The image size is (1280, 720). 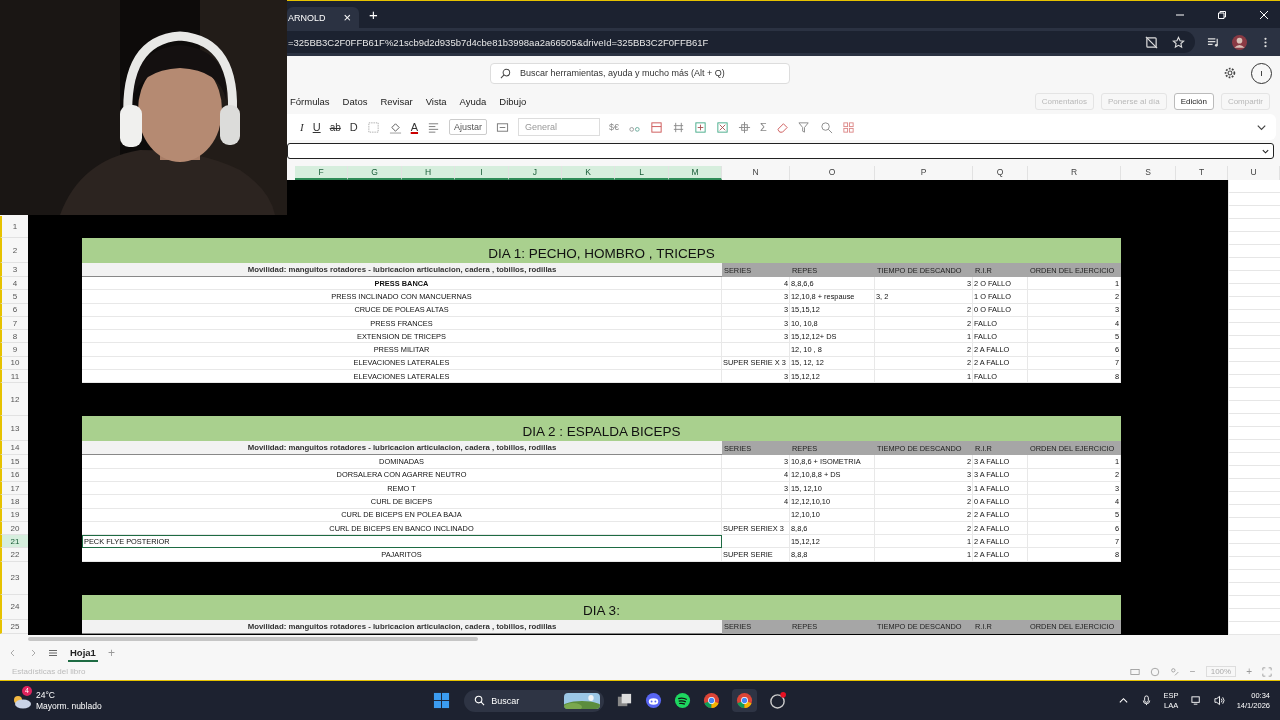 What do you see at coordinates (780, 151) in the screenshot?
I see `formula-bar` at bounding box center [780, 151].